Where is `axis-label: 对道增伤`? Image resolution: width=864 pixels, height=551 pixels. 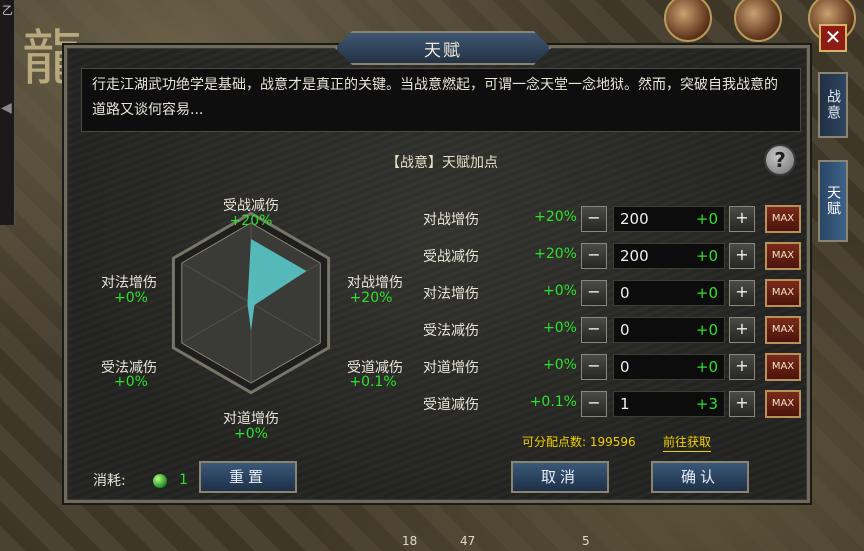 axis-label: 对道增伤 is located at coordinates (251, 419).